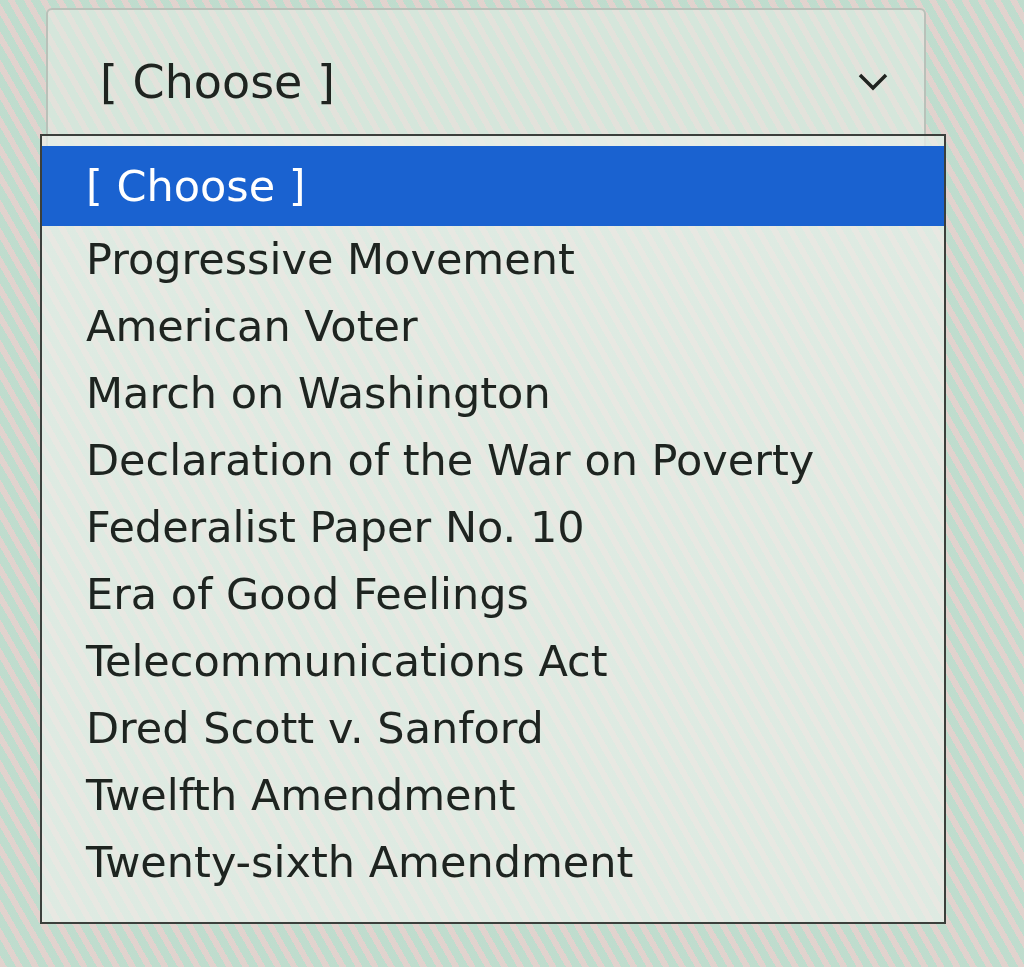  Describe the element at coordinates (493, 326) in the screenshot. I see `dropdown-option: American Voter` at that location.